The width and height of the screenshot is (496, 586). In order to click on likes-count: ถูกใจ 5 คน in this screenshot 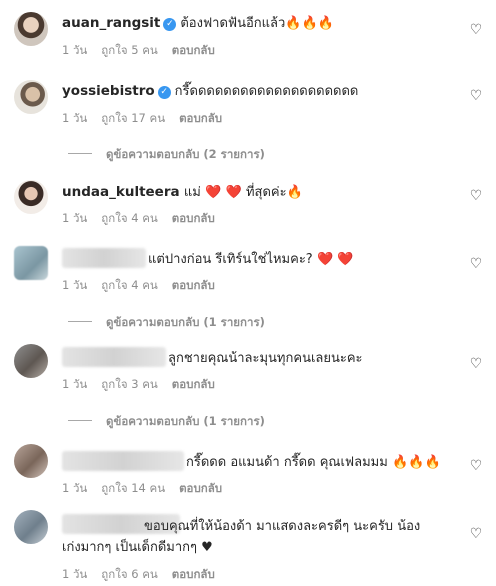, I will do `click(129, 50)`.